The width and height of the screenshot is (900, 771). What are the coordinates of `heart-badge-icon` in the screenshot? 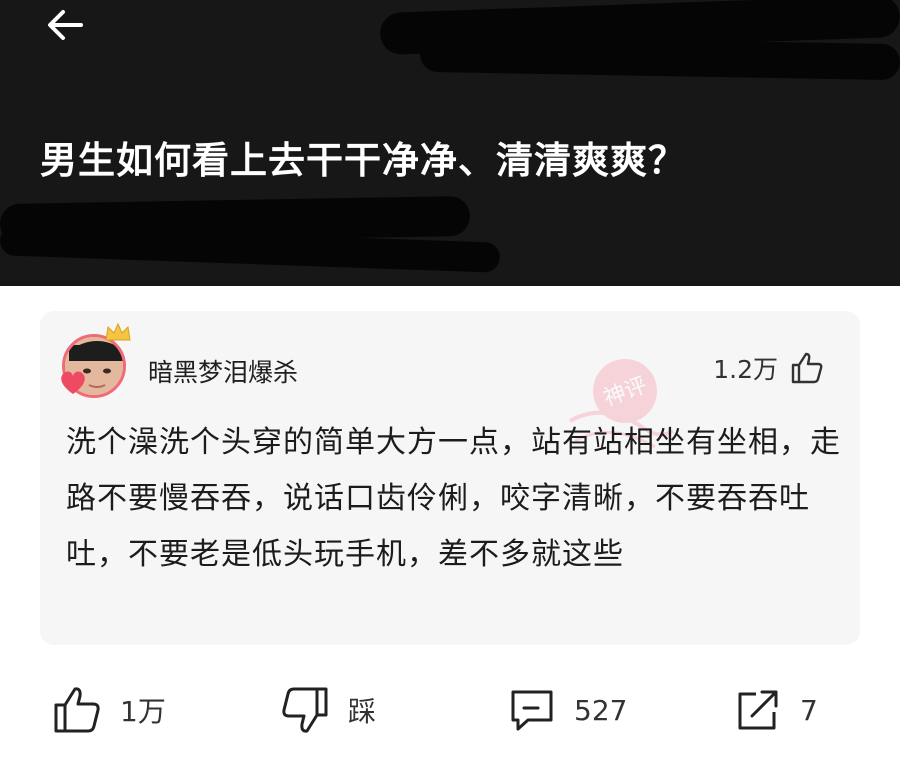 It's located at (73, 382).